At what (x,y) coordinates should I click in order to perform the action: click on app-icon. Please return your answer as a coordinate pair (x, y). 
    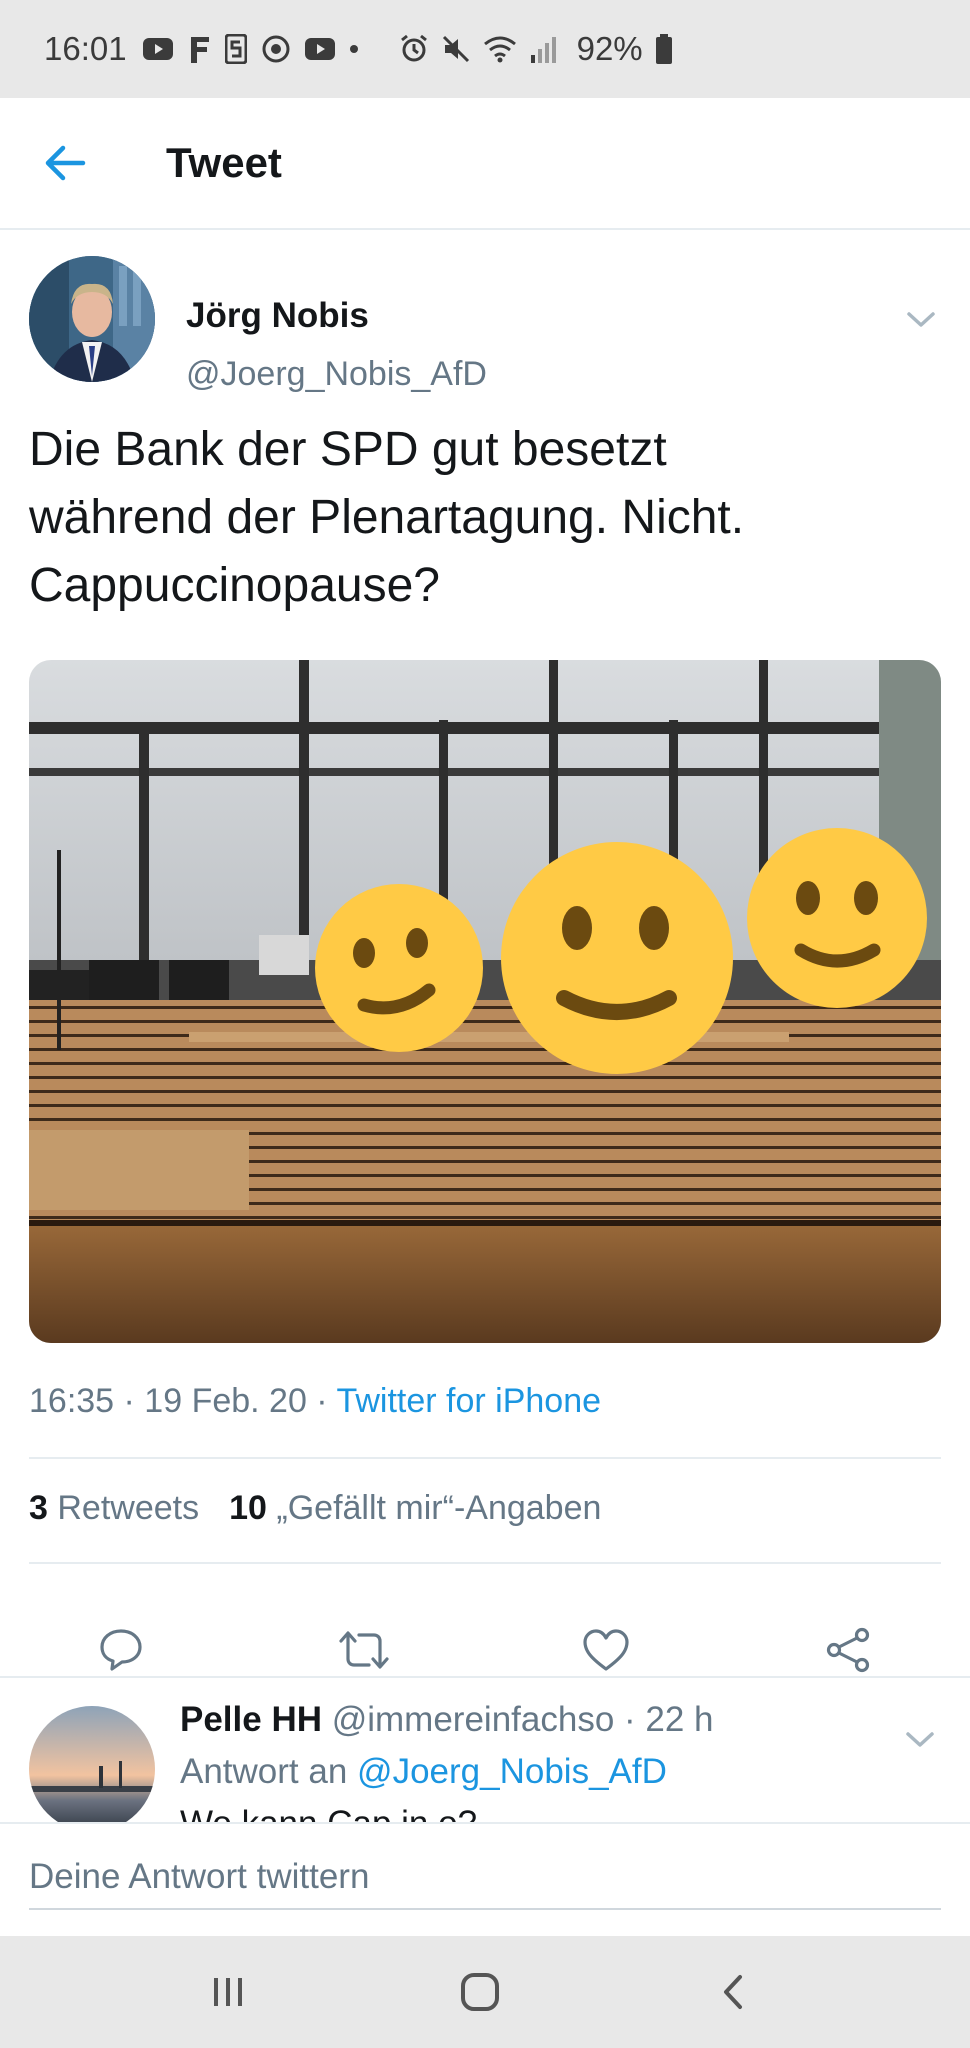
    Looking at the image, I should click on (276, 49).